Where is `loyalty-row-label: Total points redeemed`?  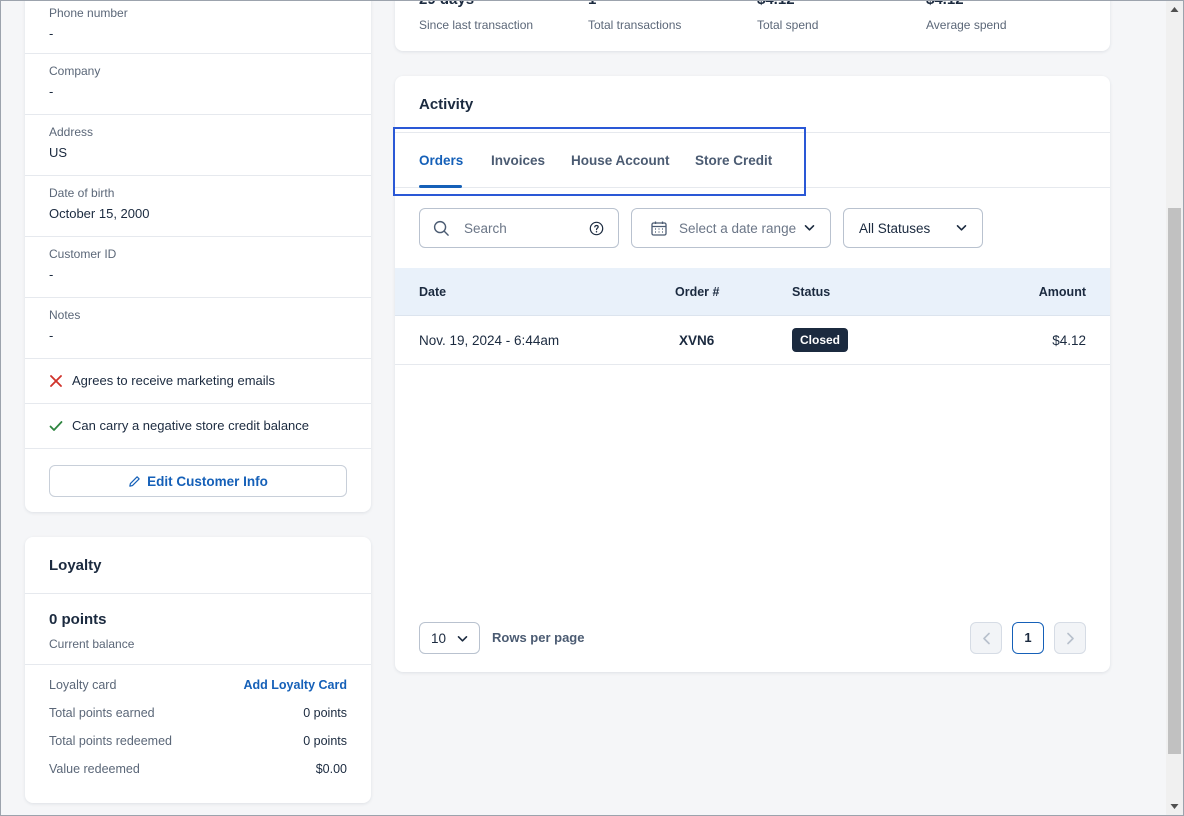
loyalty-row-label: Total points redeemed is located at coordinates (110, 741).